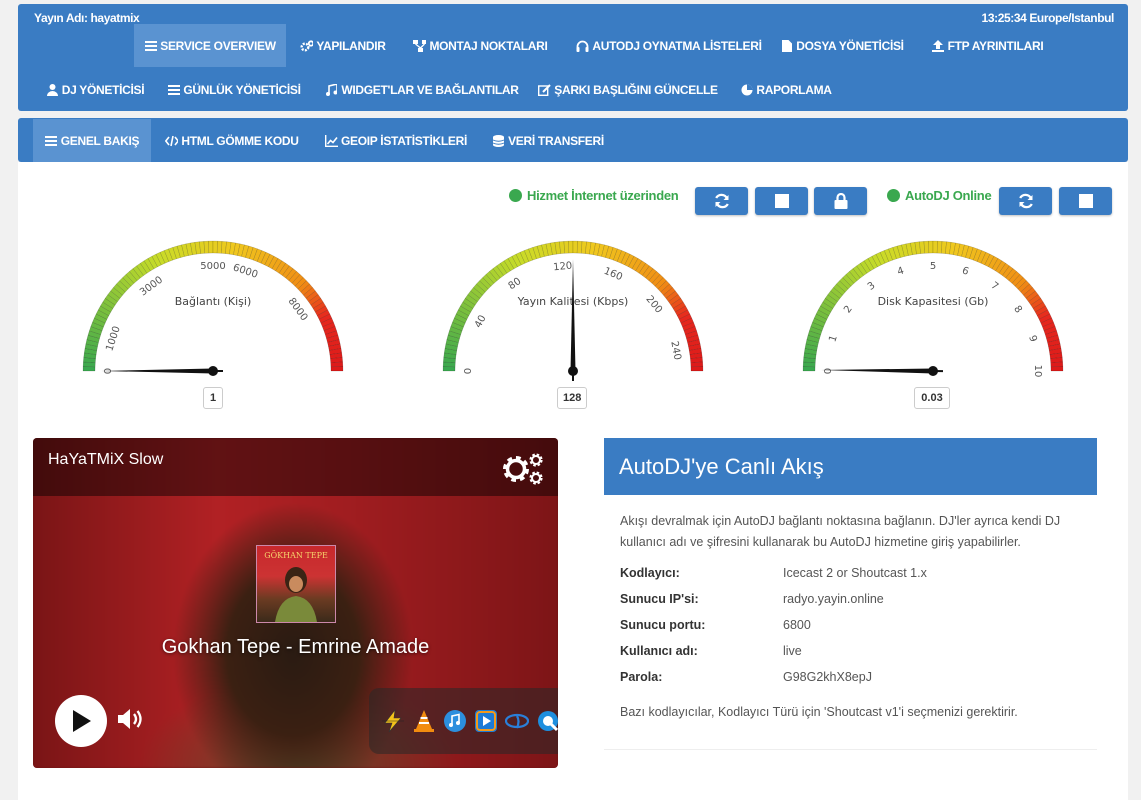  Describe the element at coordinates (210, 45) in the screenshot. I see `nav-service-overview: SERVICE OVERVIEW` at that location.